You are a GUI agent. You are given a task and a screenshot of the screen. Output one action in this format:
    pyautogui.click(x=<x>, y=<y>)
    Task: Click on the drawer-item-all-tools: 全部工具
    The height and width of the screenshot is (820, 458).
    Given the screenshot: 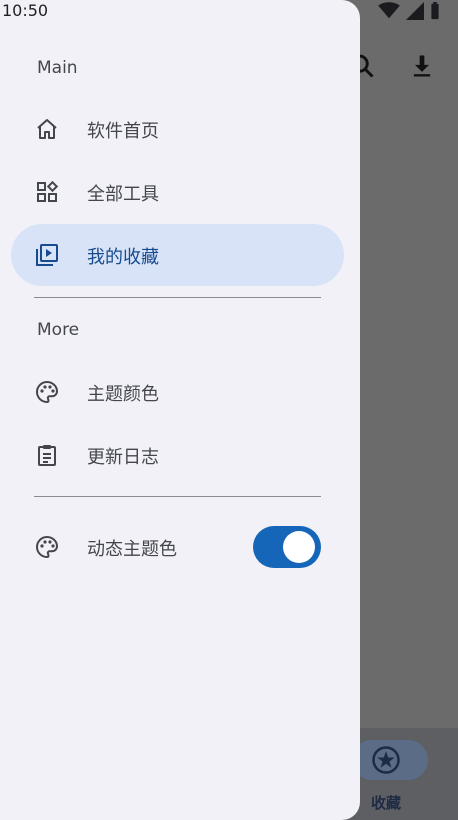 What is the action you would take?
    pyautogui.click(x=177, y=192)
    